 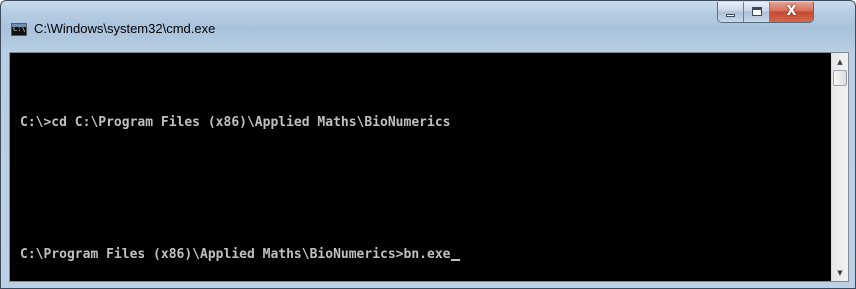 What do you see at coordinates (731, 12) in the screenshot?
I see `minimize-button` at bounding box center [731, 12].